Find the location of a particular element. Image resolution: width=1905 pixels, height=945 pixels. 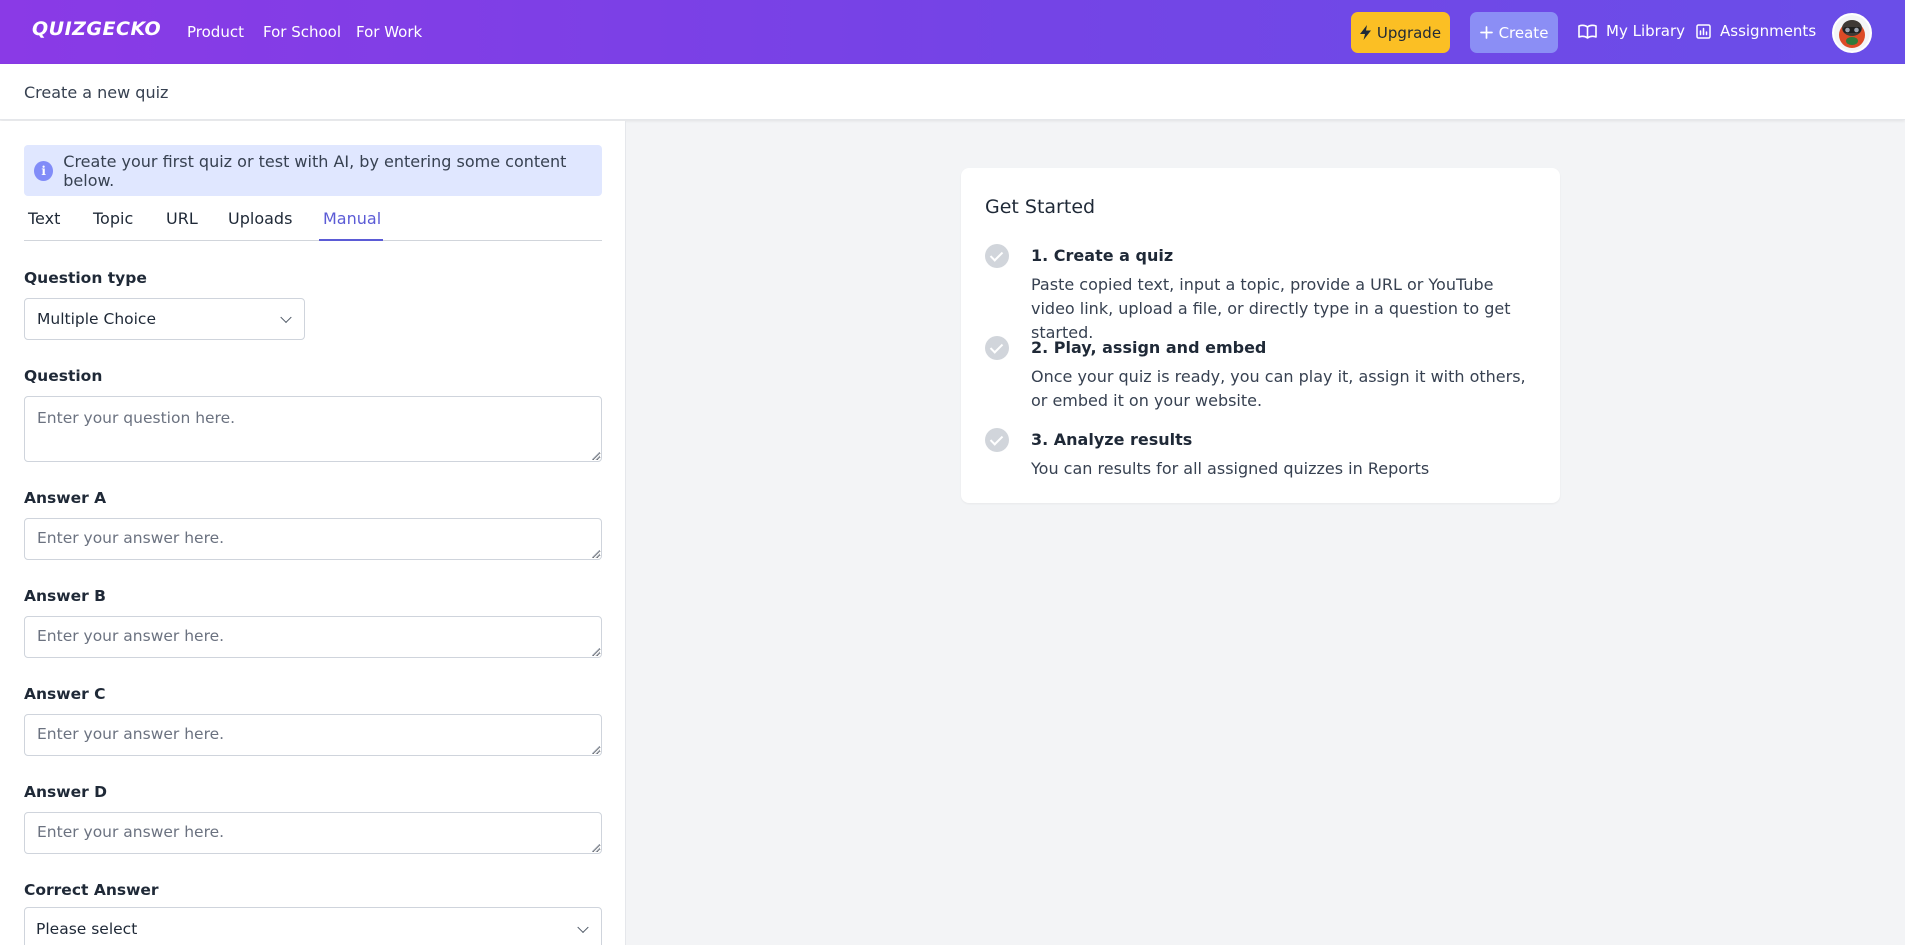

create-label: Create is located at coordinates (1523, 32).